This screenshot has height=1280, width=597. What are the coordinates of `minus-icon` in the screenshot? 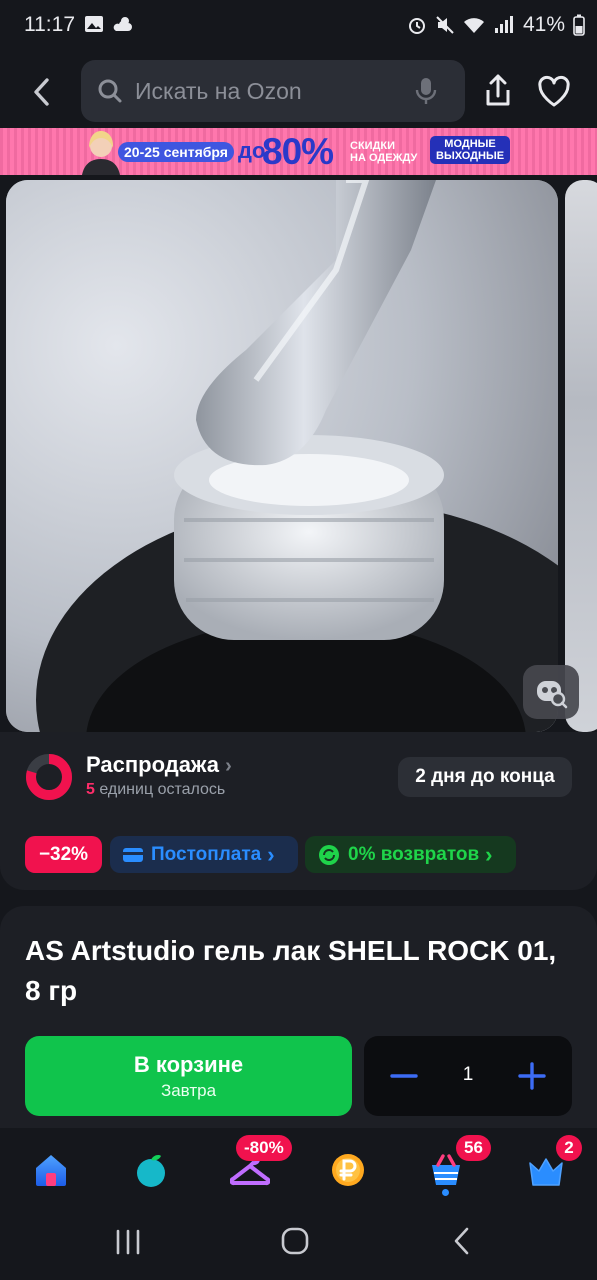 It's located at (404, 1076).